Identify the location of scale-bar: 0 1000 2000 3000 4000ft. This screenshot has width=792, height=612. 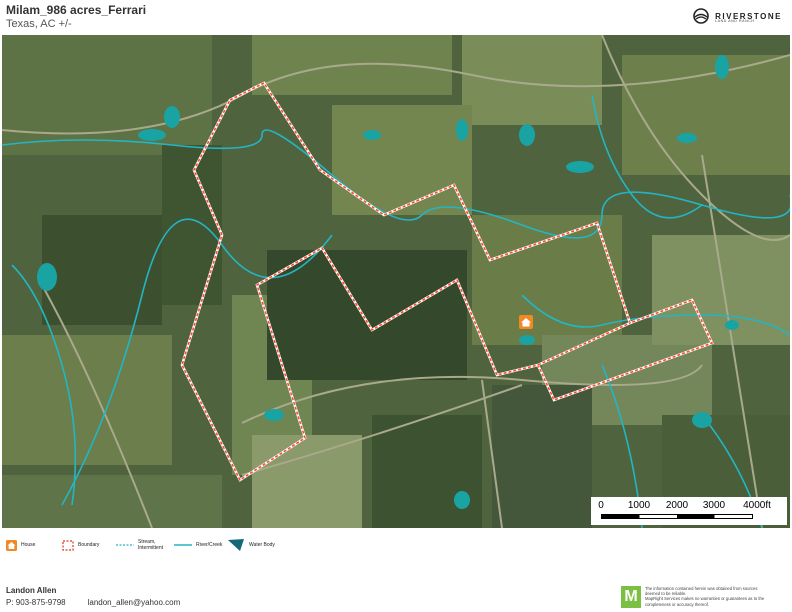
(689, 511).